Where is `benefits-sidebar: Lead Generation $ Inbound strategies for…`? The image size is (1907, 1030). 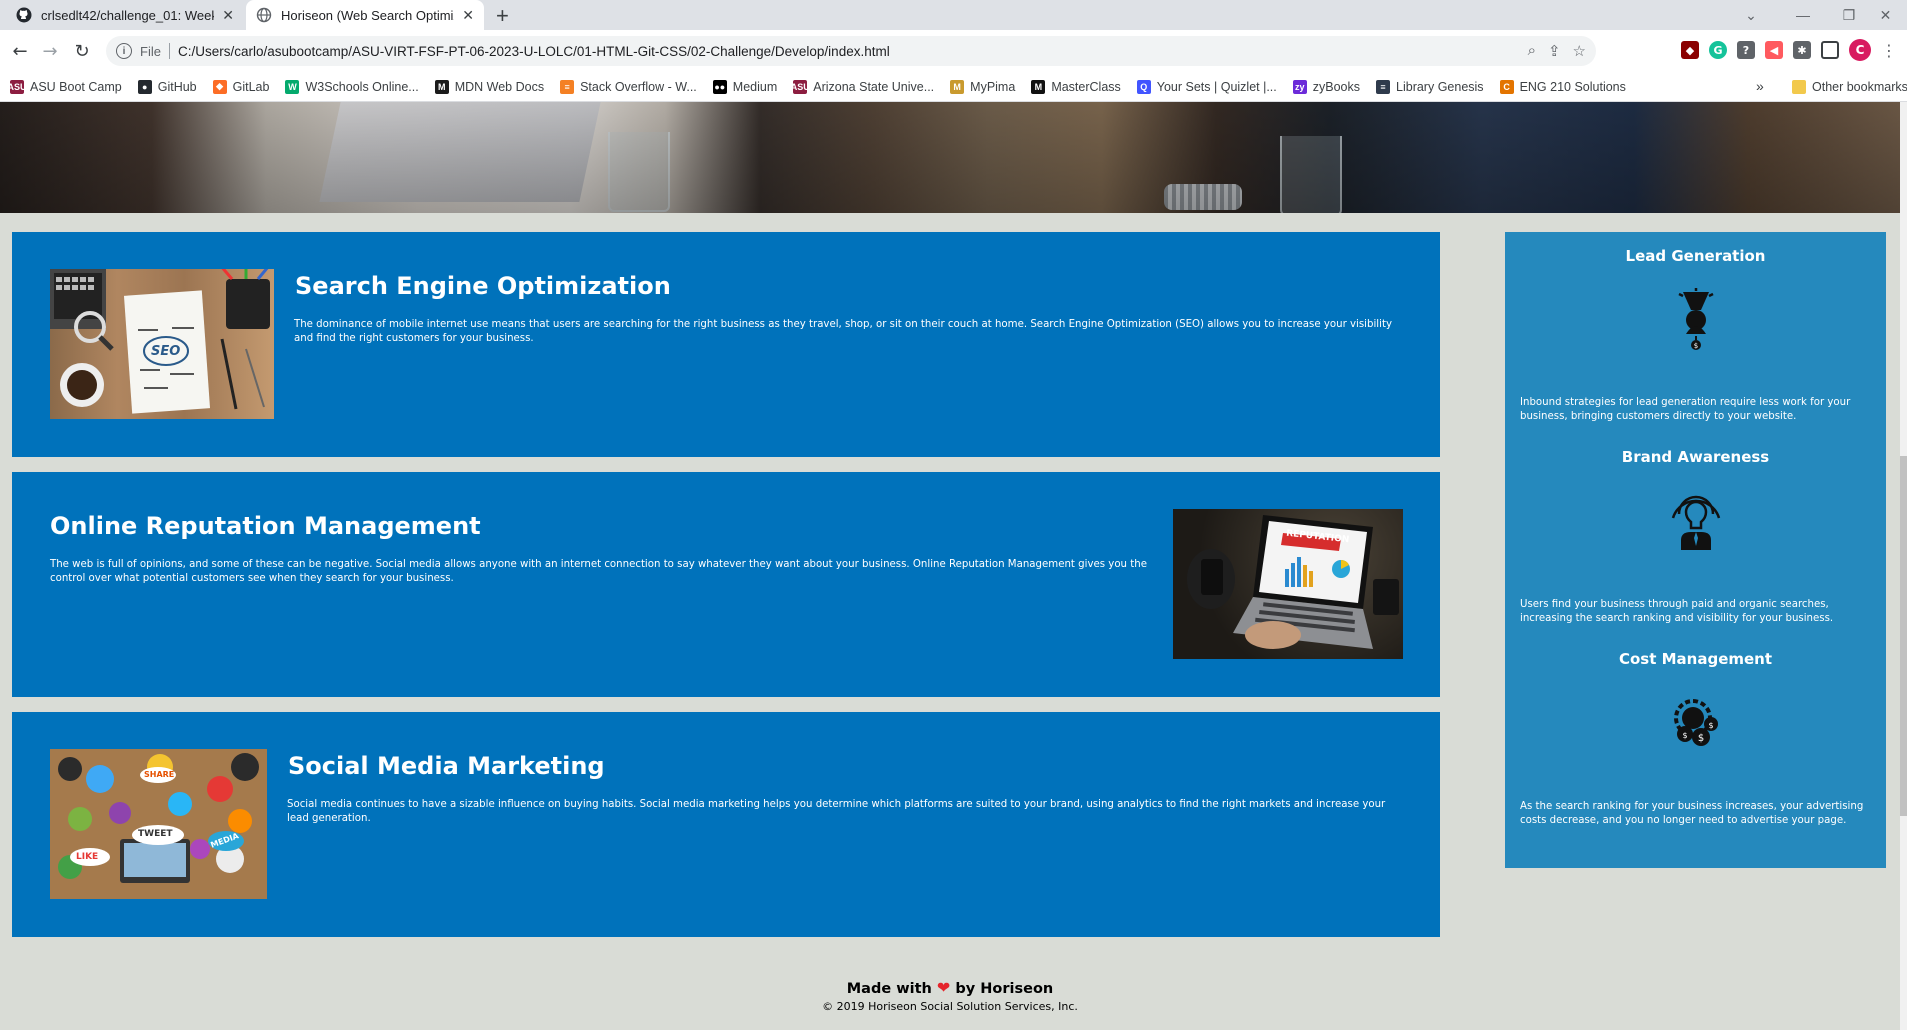 benefits-sidebar: Lead Generation $ Inbound strategies for… is located at coordinates (1695, 550).